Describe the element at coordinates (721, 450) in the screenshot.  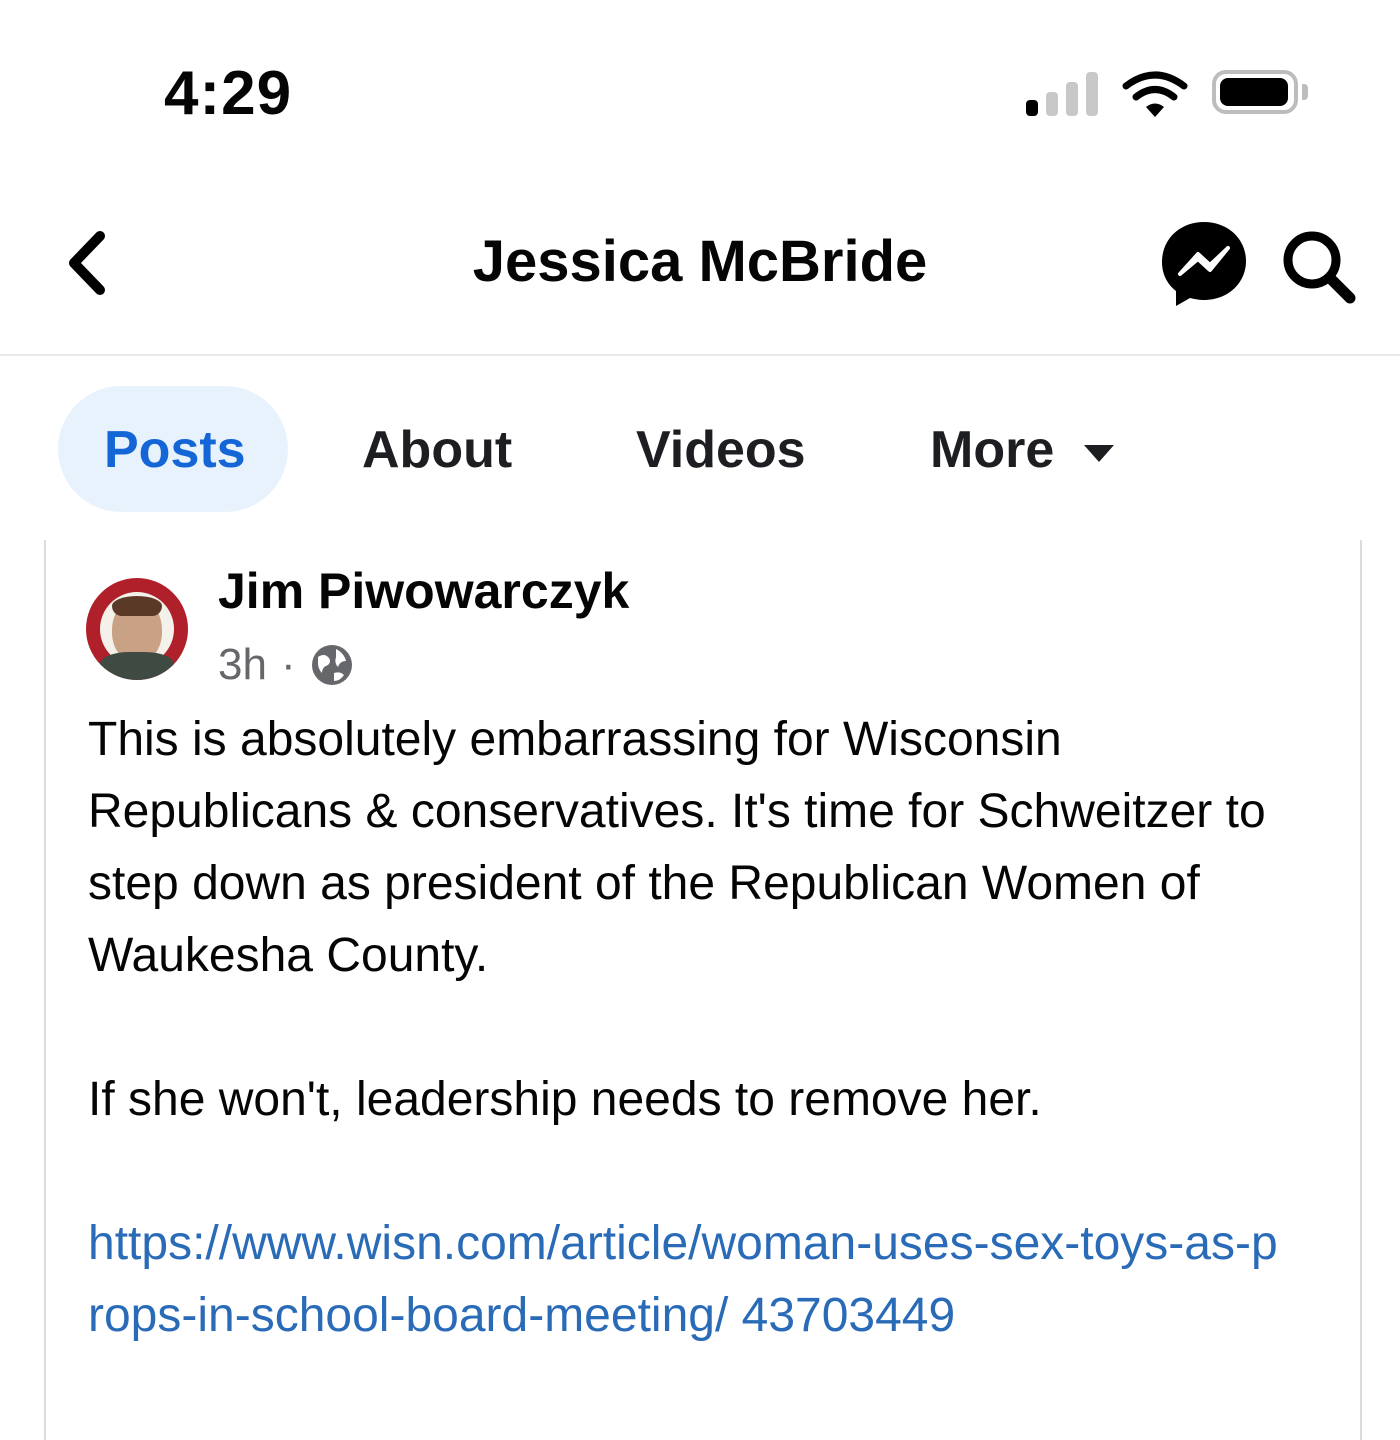
I see `tab-videos: Videos` at that location.